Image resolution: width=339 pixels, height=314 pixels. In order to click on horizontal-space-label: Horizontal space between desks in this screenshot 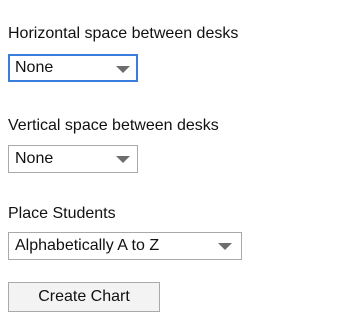, I will do `click(123, 33)`.